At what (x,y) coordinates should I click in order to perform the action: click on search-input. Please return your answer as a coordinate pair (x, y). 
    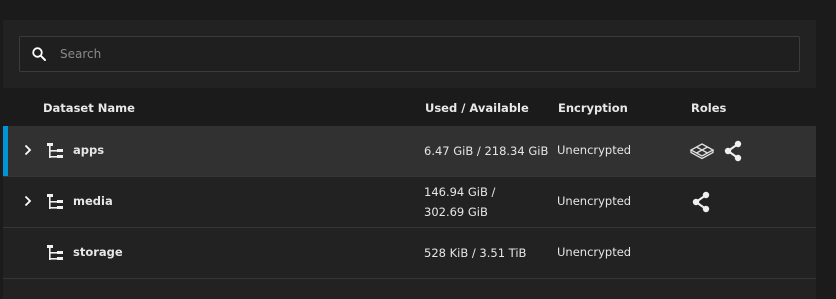
    Looking at the image, I should click on (420, 54).